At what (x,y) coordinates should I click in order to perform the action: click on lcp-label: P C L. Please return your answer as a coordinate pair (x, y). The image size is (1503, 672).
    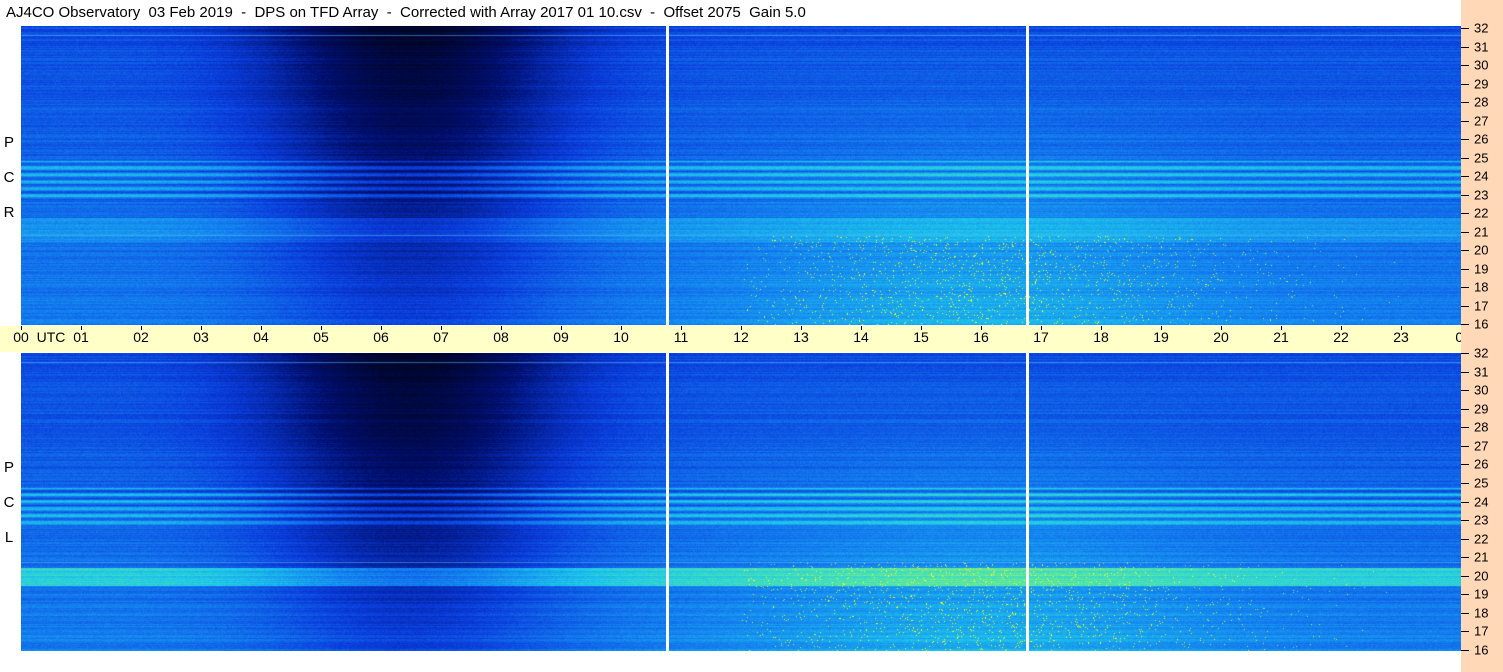
    Looking at the image, I should click on (9, 502).